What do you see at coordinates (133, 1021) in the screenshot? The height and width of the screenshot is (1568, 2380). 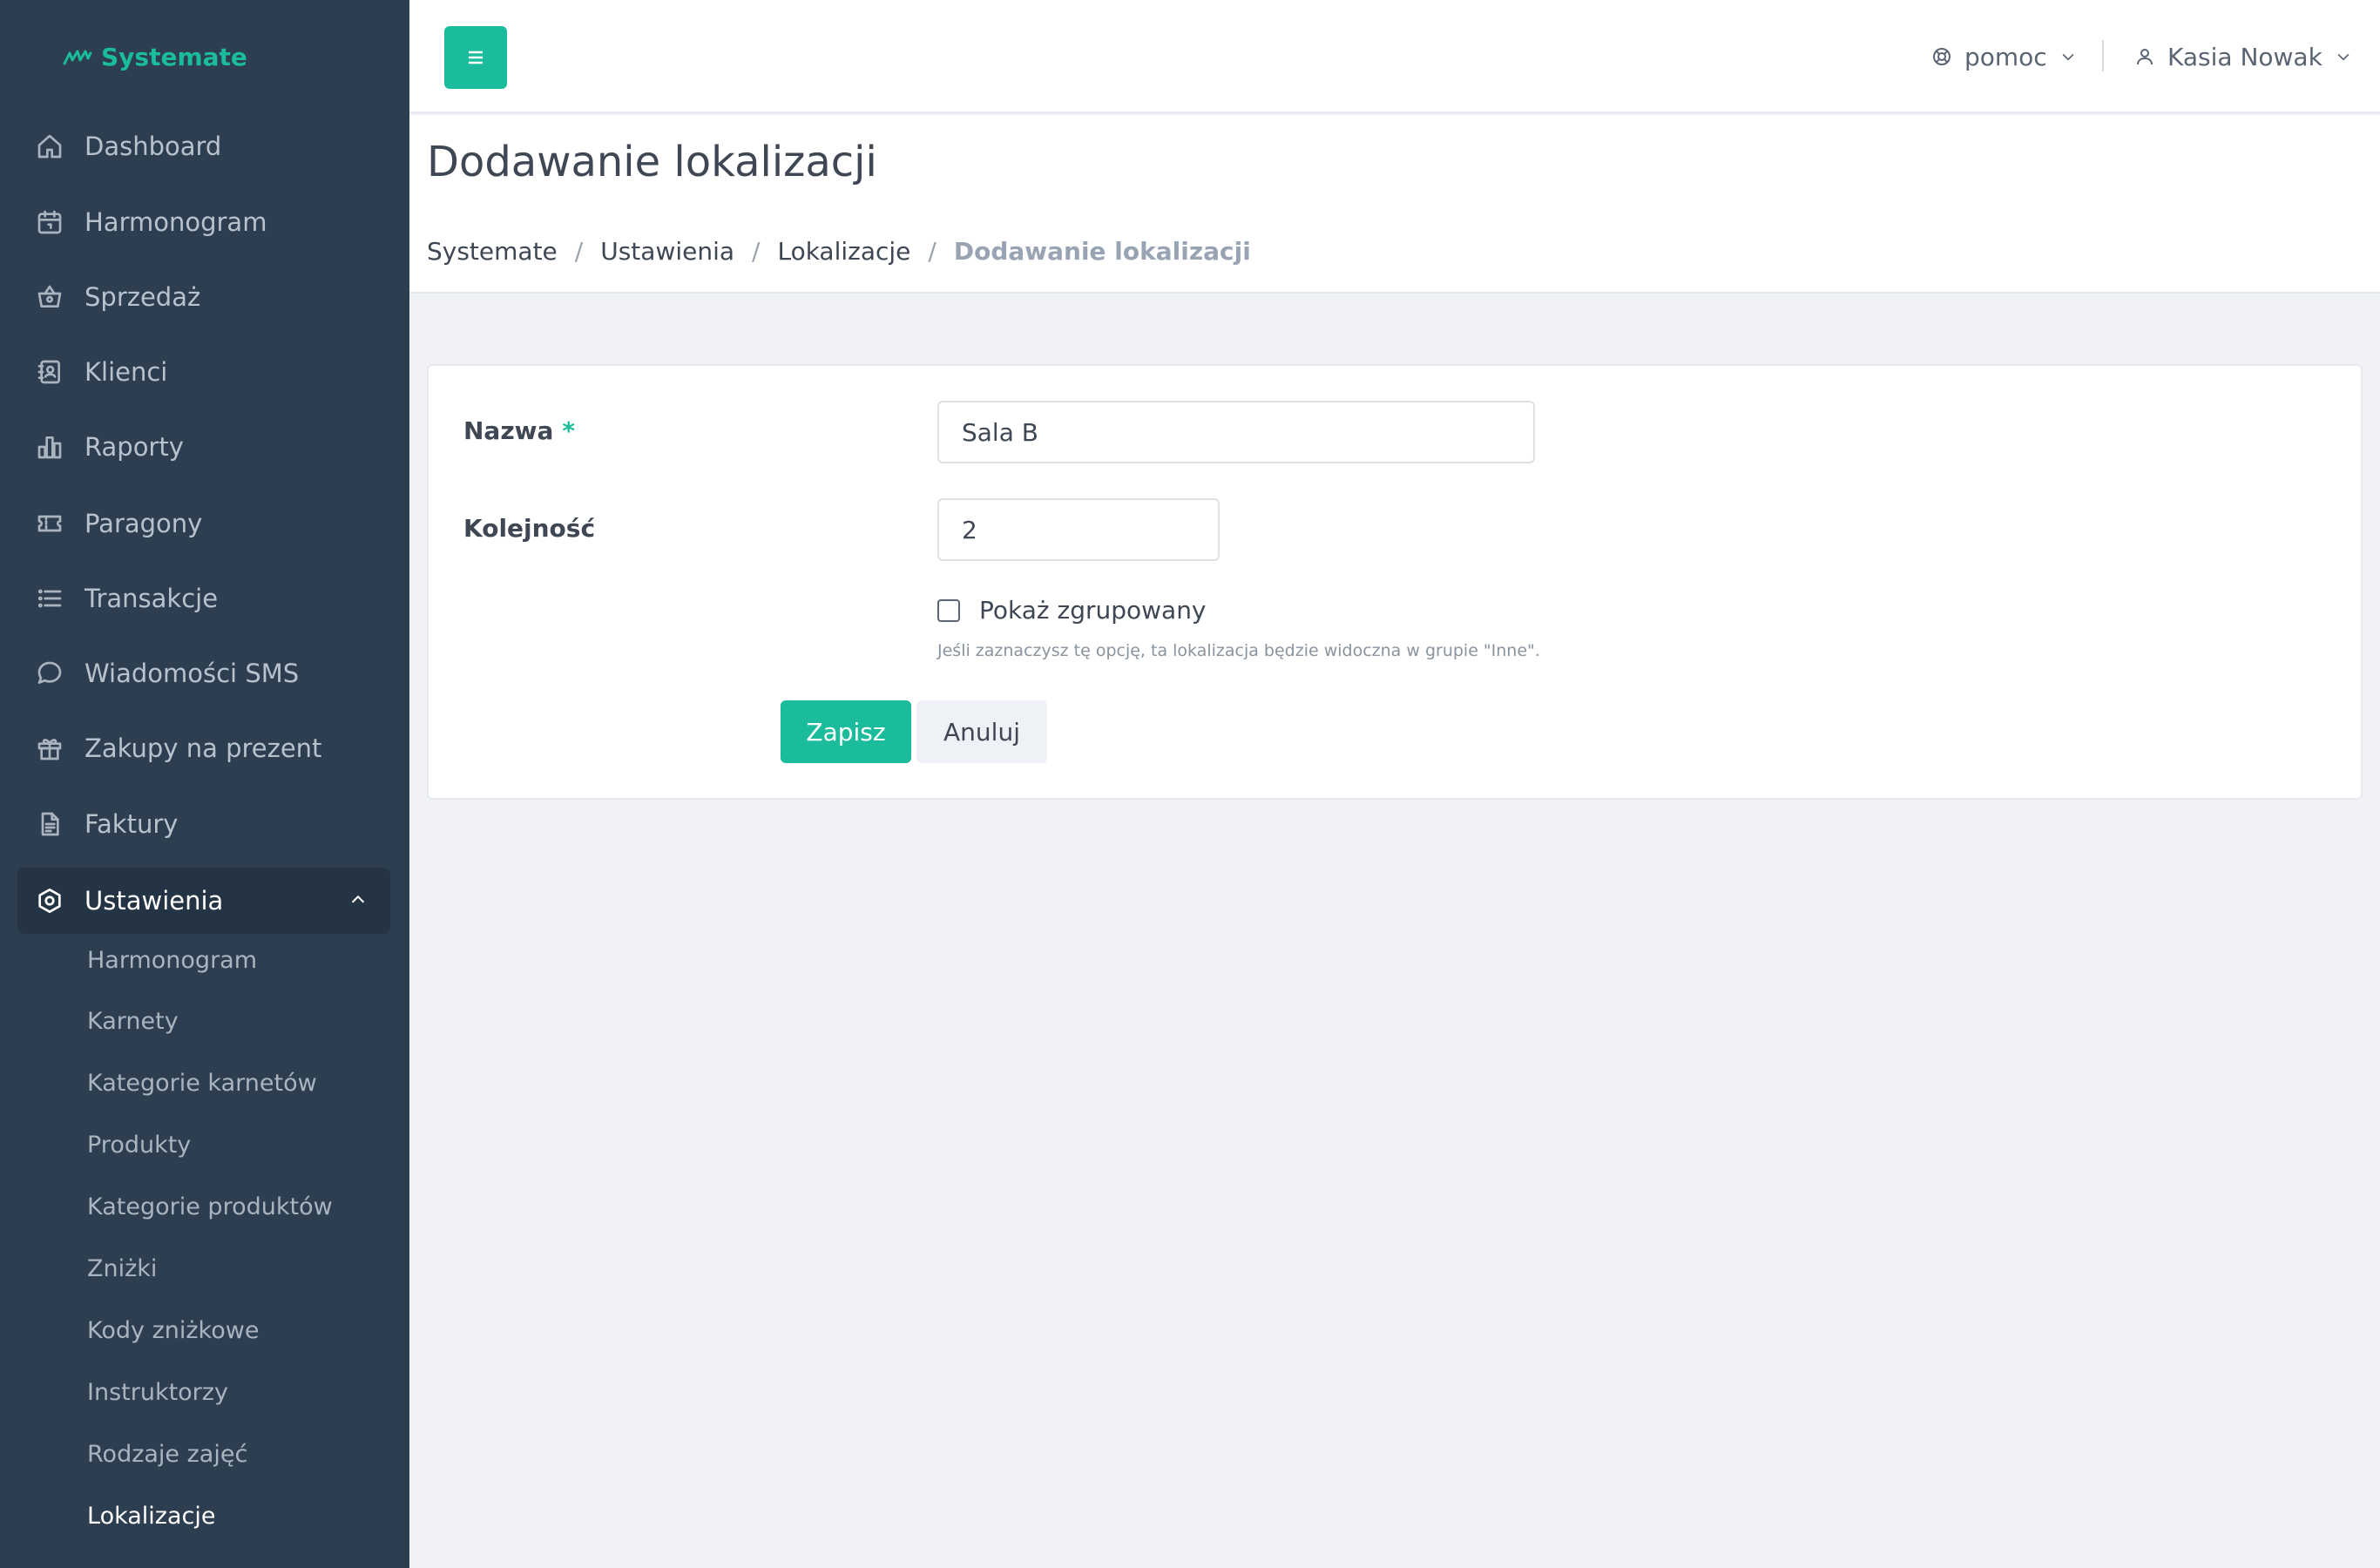 I see `sidebar-subitem-karnety: Karnety` at bounding box center [133, 1021].